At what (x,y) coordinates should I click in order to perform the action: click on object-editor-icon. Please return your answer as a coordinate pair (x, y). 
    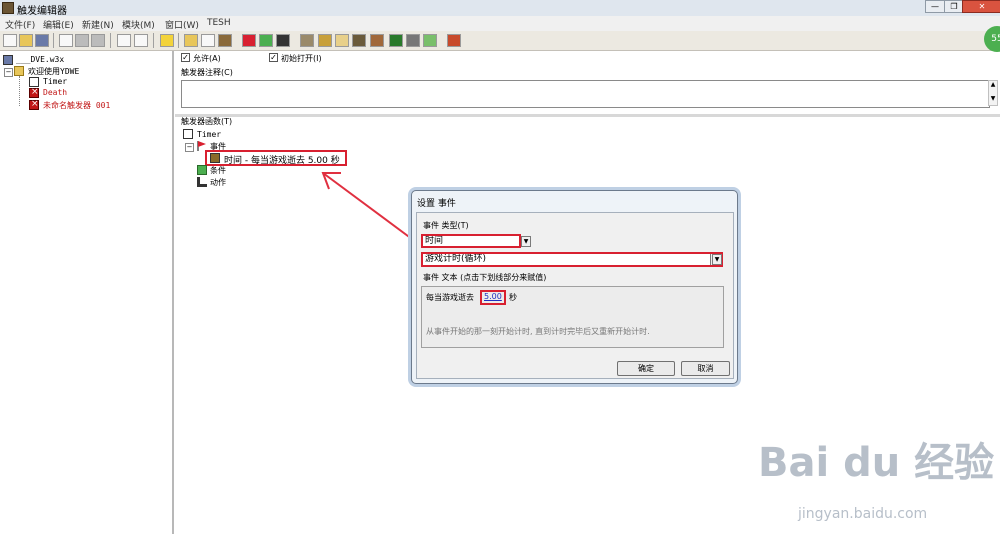
    Looking at the image, I should click on (359, 40).